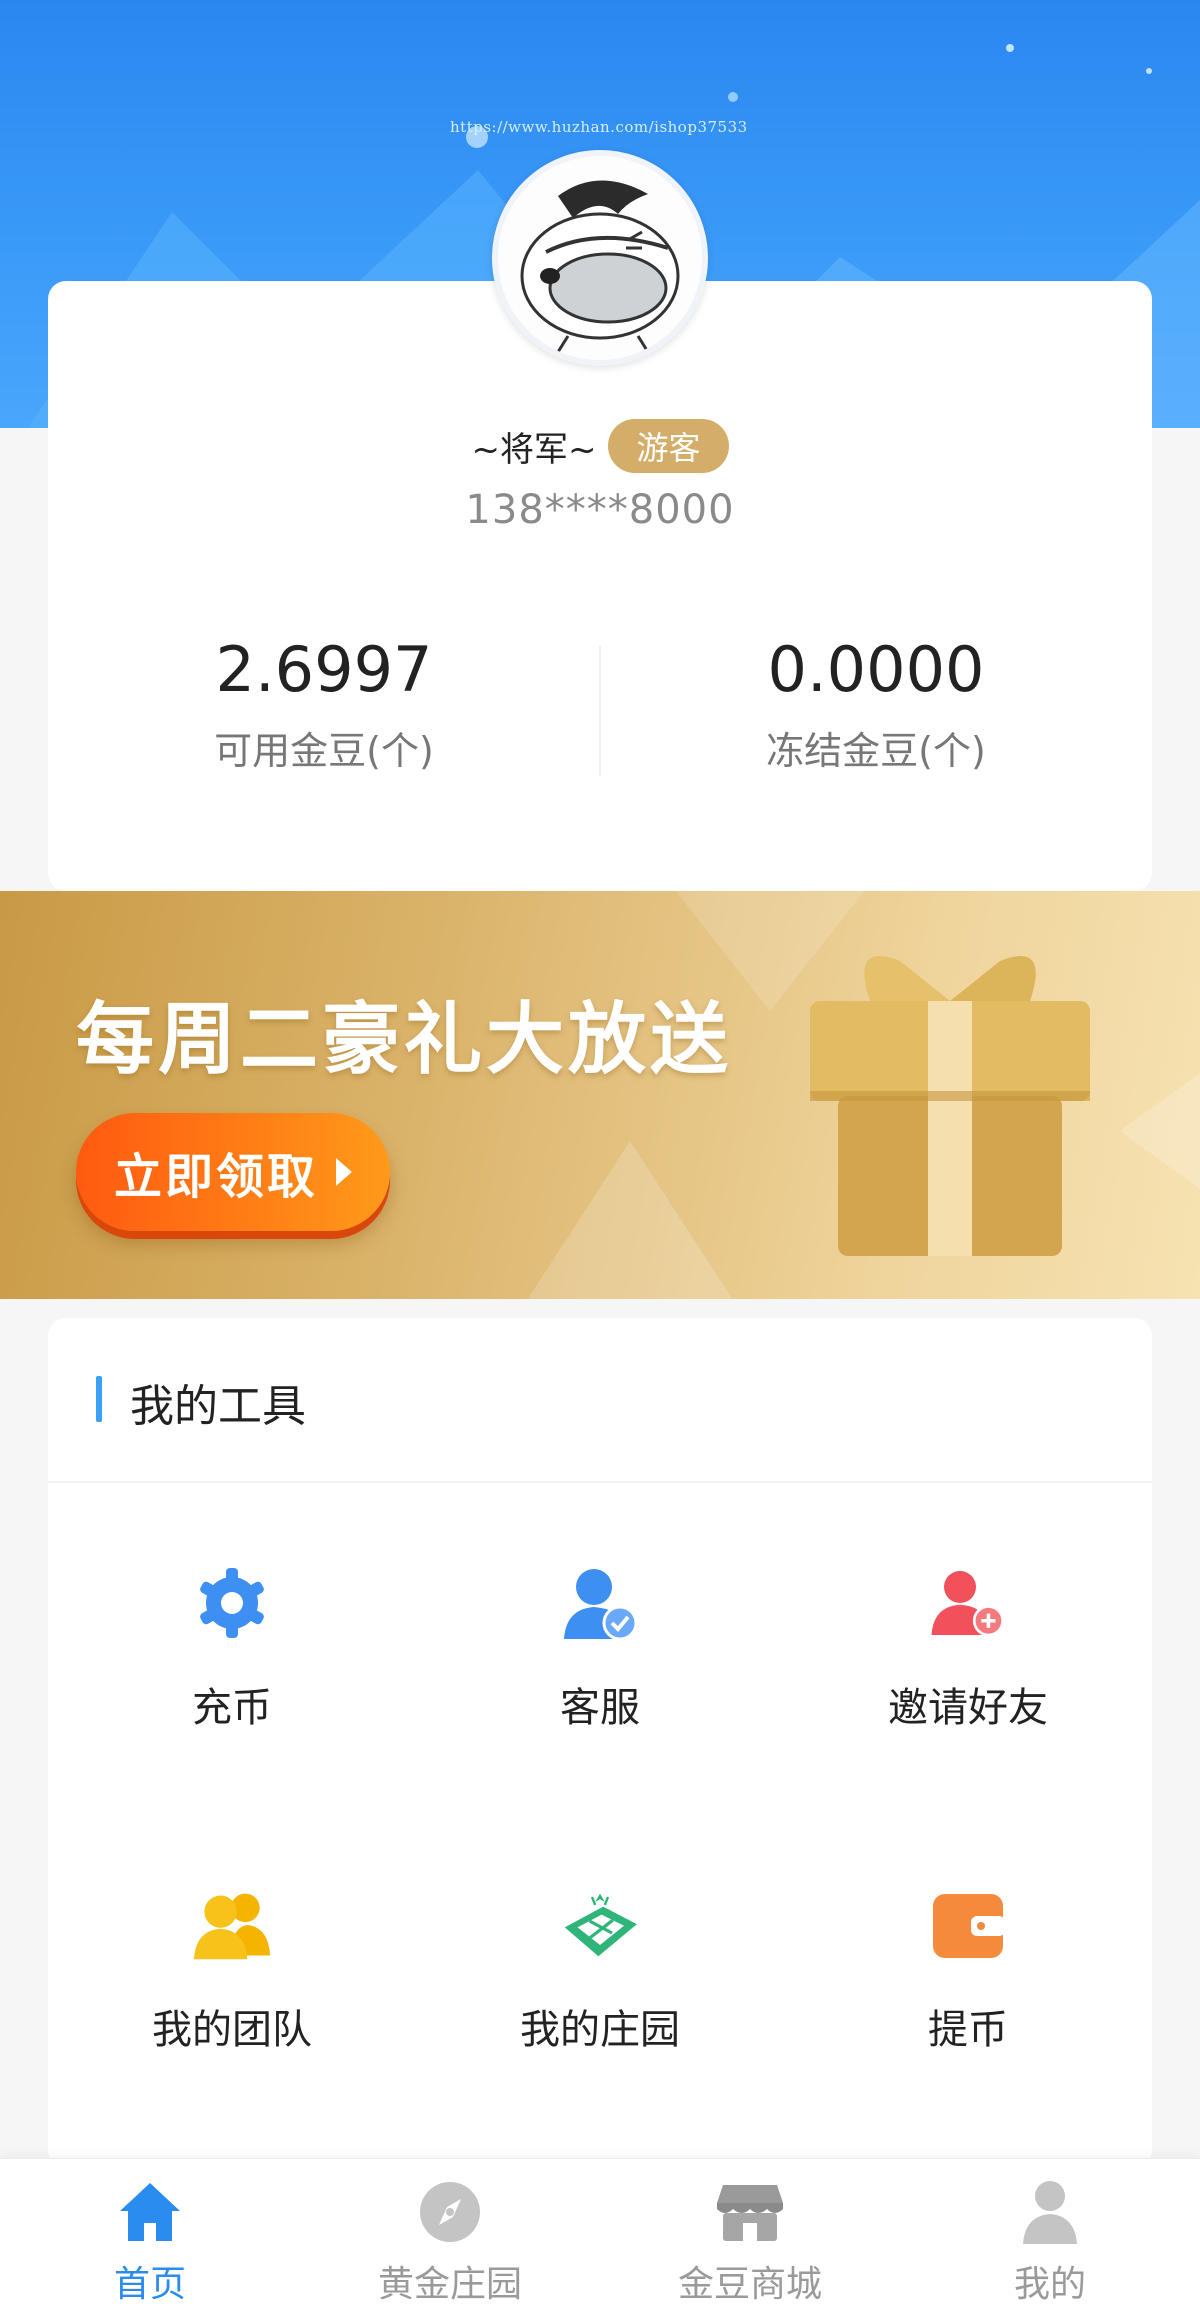  I want to click on avatar, so click(600, 258).